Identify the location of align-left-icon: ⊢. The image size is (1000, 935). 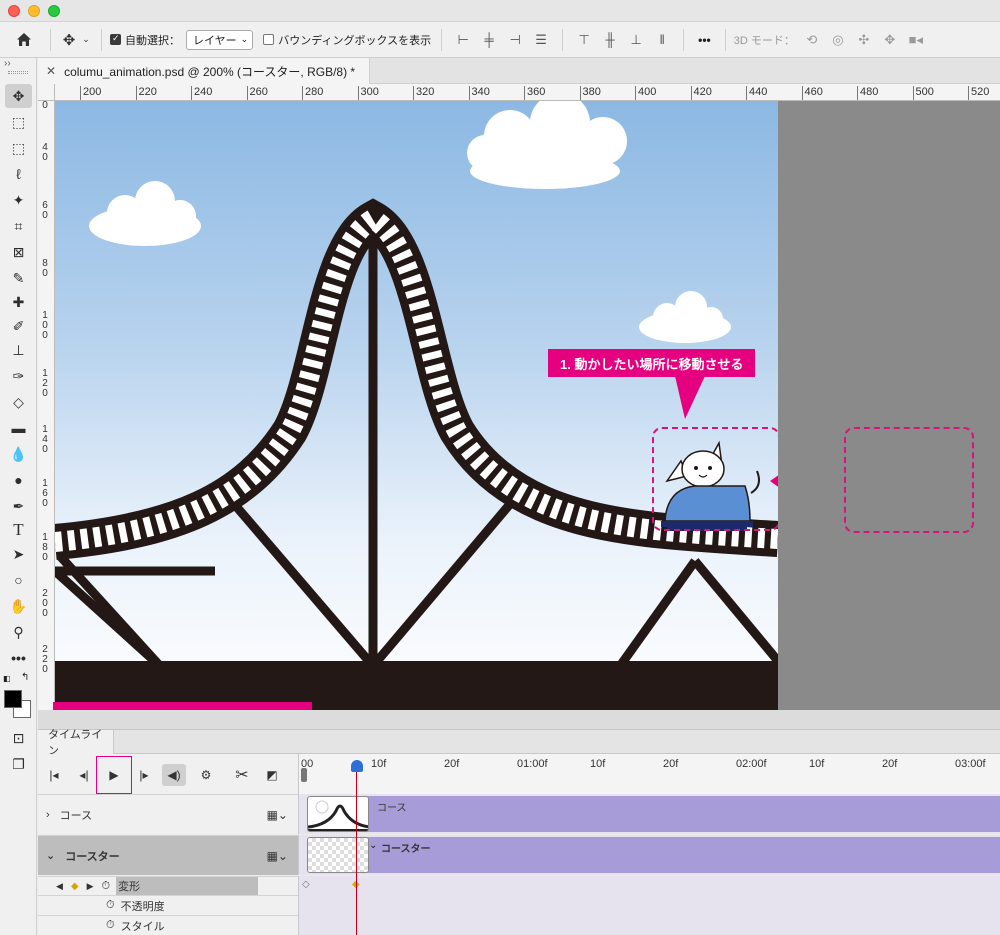
(463, 40).